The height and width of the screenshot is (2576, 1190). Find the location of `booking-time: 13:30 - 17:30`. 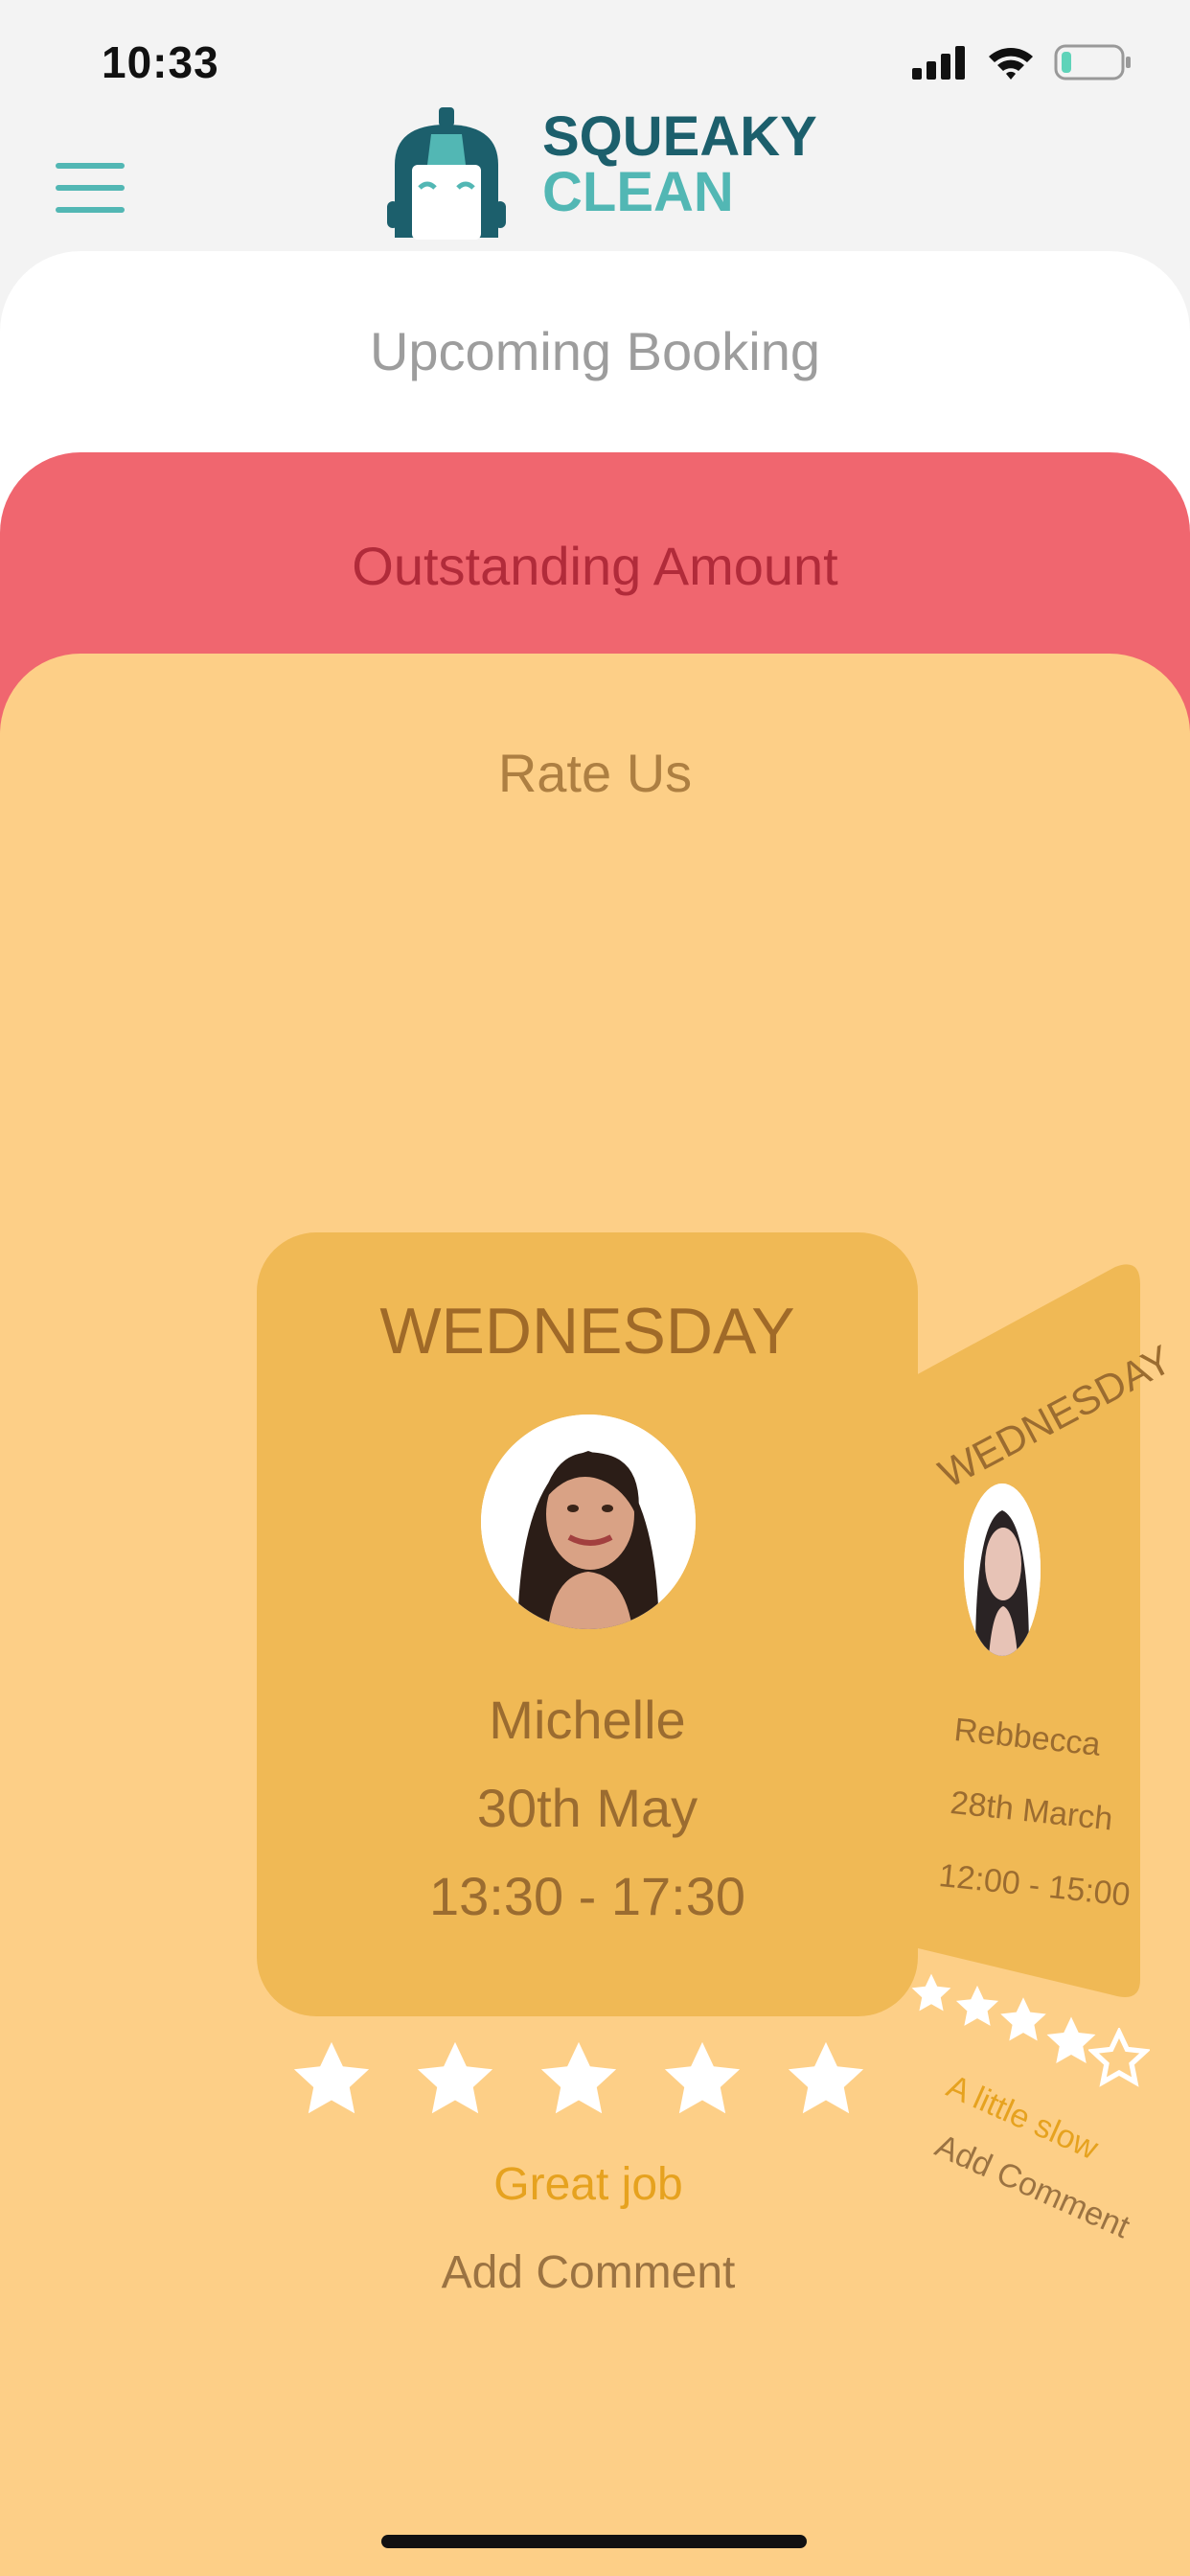

booking-time: 13:30 - 17:30 is located at coordinates (587, 1896).